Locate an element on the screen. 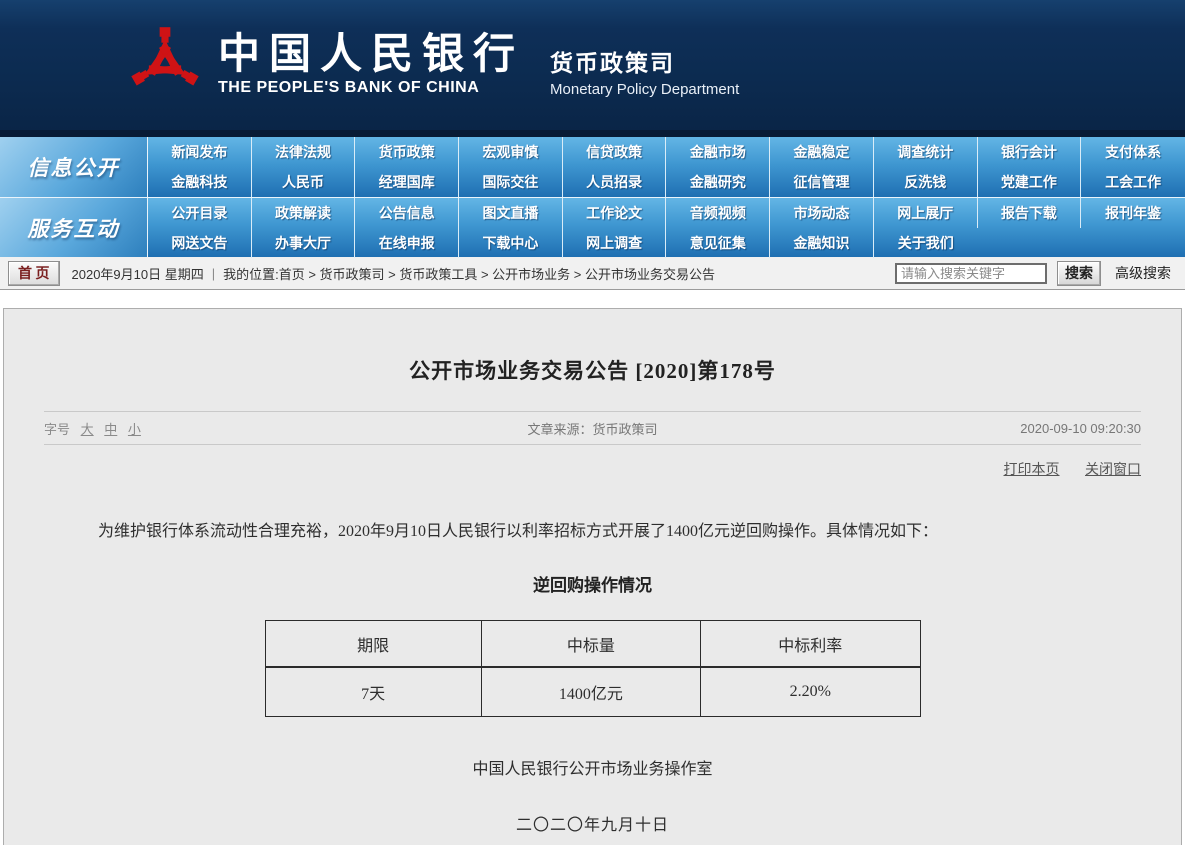 The height and width of the screenshot is (845, 1185). nav-item: 货币政策 is located at coordinates (407, 152).